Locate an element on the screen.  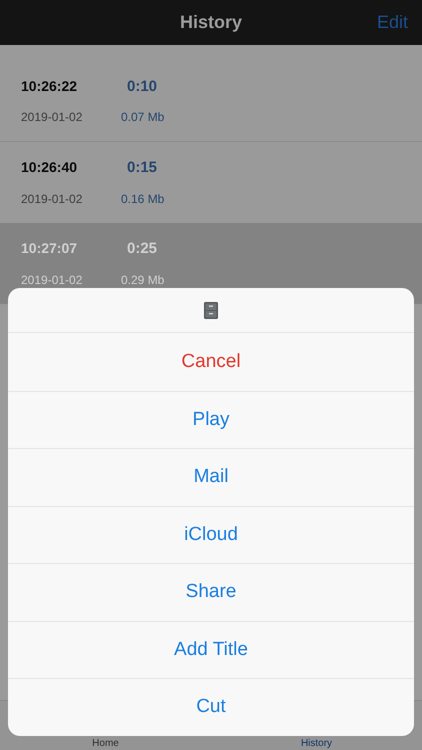
tab-item: Home is located at coordinates (105, 744).